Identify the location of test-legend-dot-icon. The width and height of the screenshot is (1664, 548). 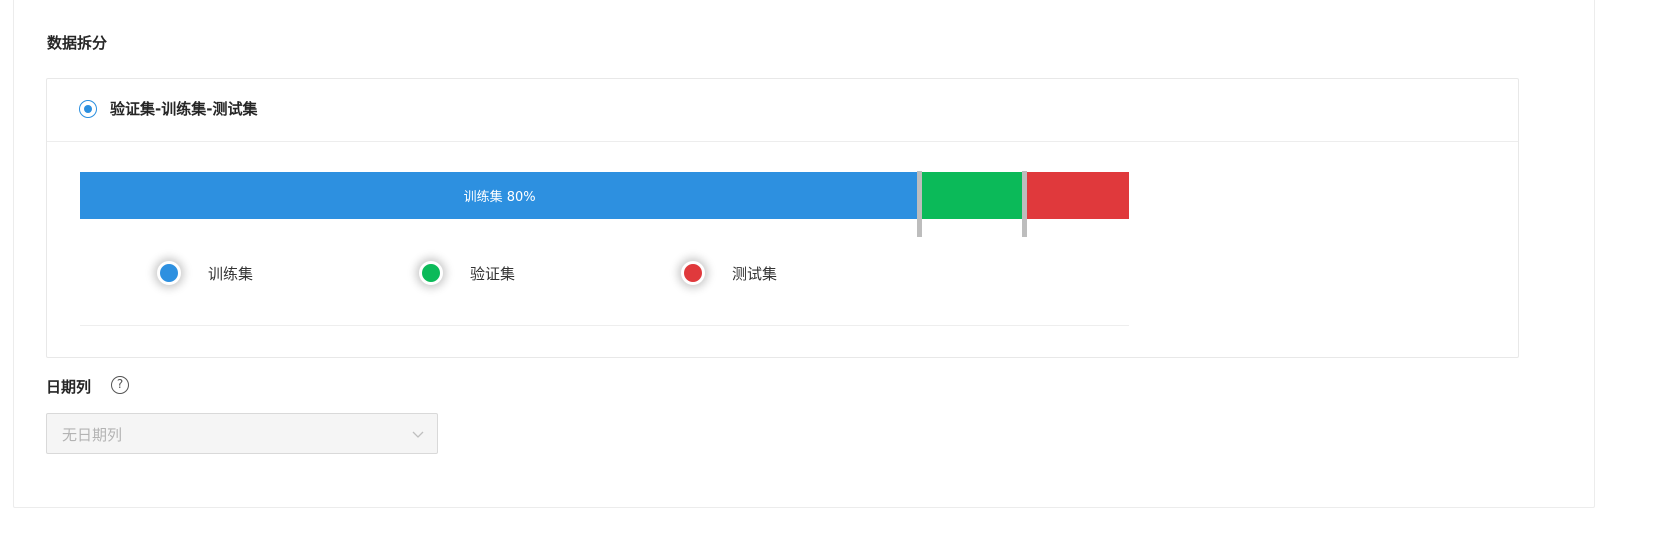
(693, 273).